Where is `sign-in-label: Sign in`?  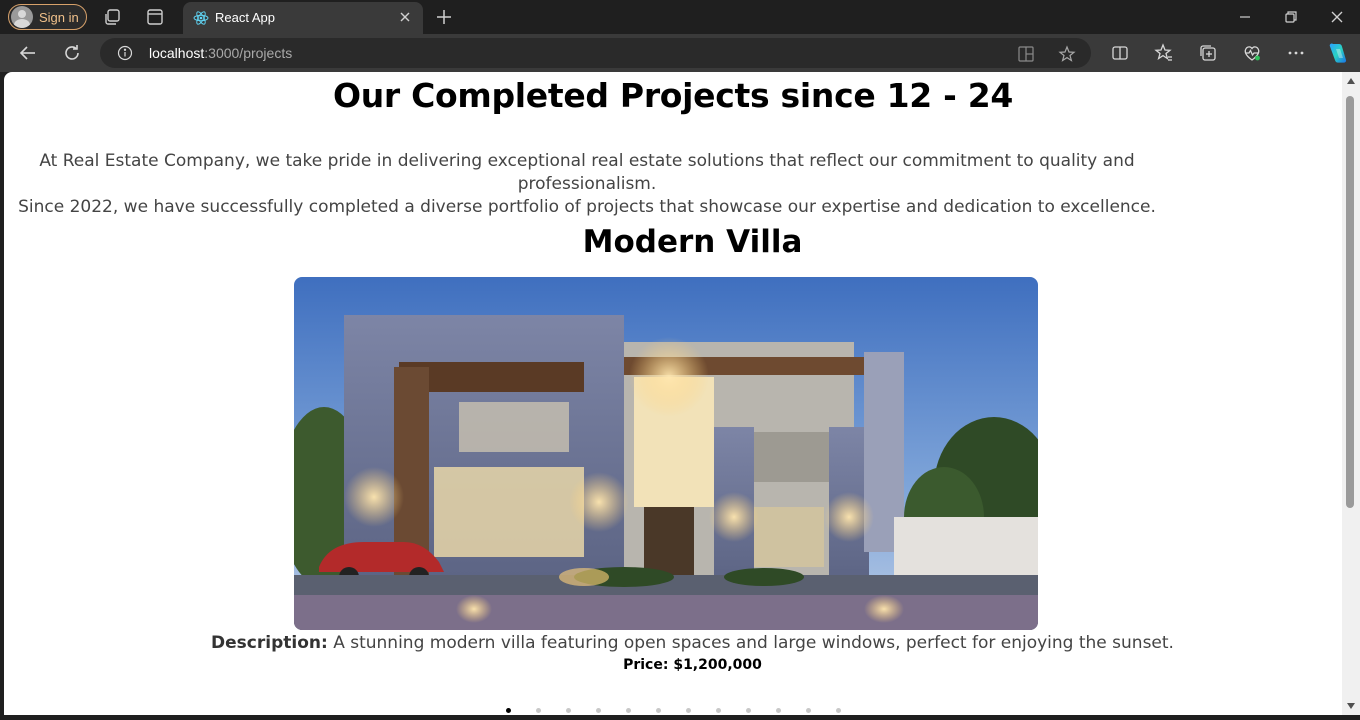 sign-in-label: Sign in is located at coordinates (59, 17).